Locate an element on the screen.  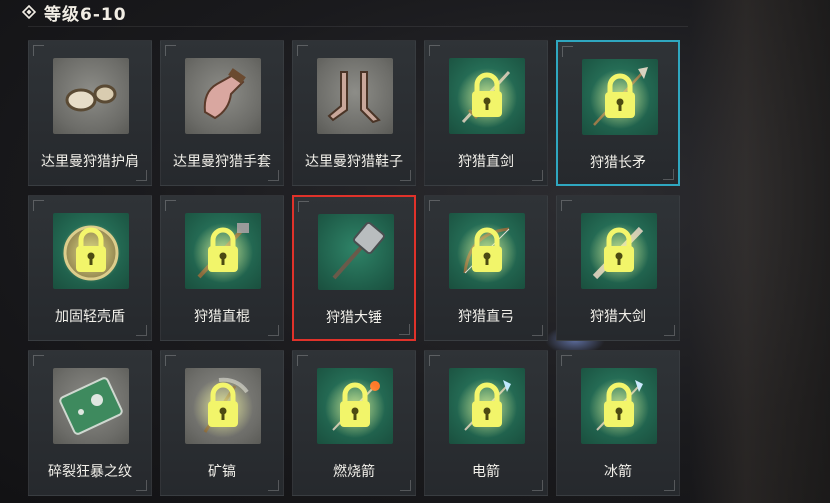
item-card-staff: 狩猎直棍 is located at coordinates (222, 268).